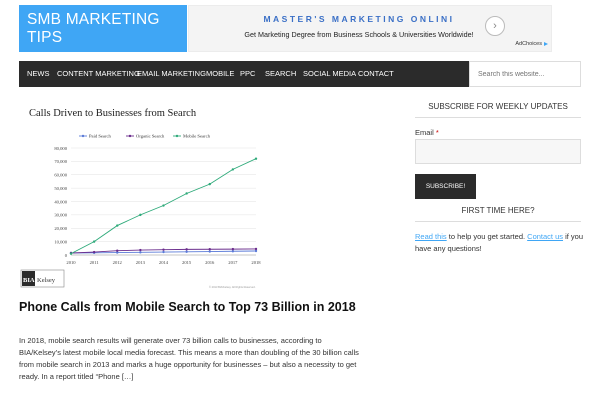 This screenshot has height=400, width=600. I want to click on legend-label: Paid Search, so click(100, 136).